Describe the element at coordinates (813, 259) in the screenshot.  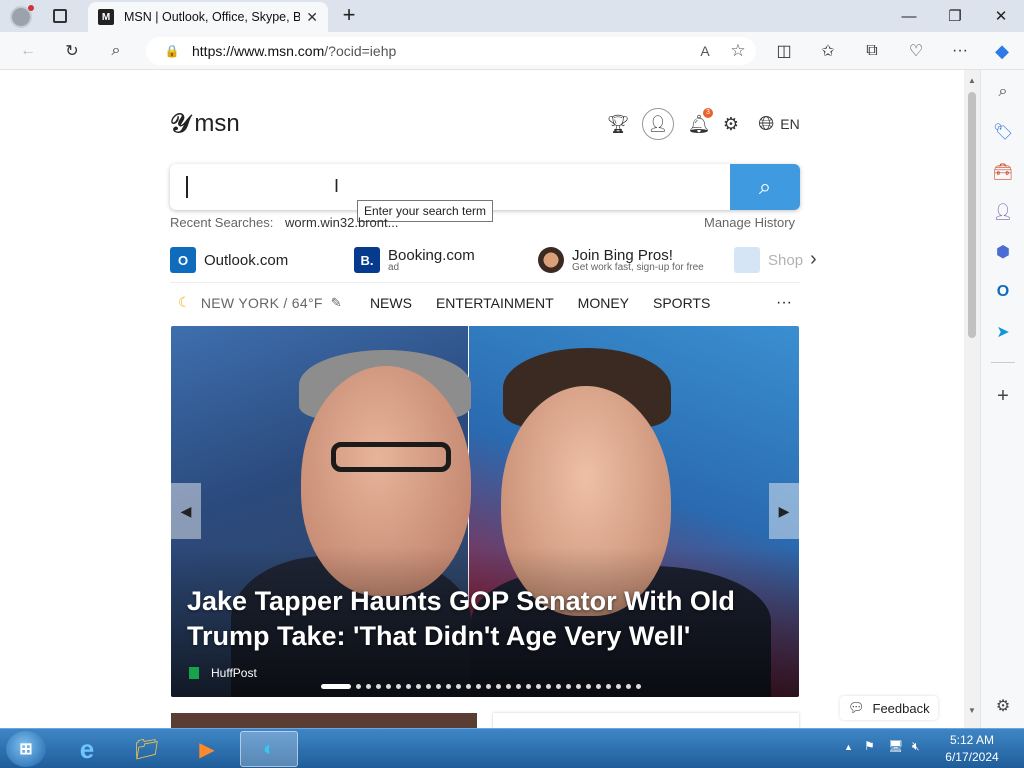
I see `quick-links-next-icon: ›` at that location.